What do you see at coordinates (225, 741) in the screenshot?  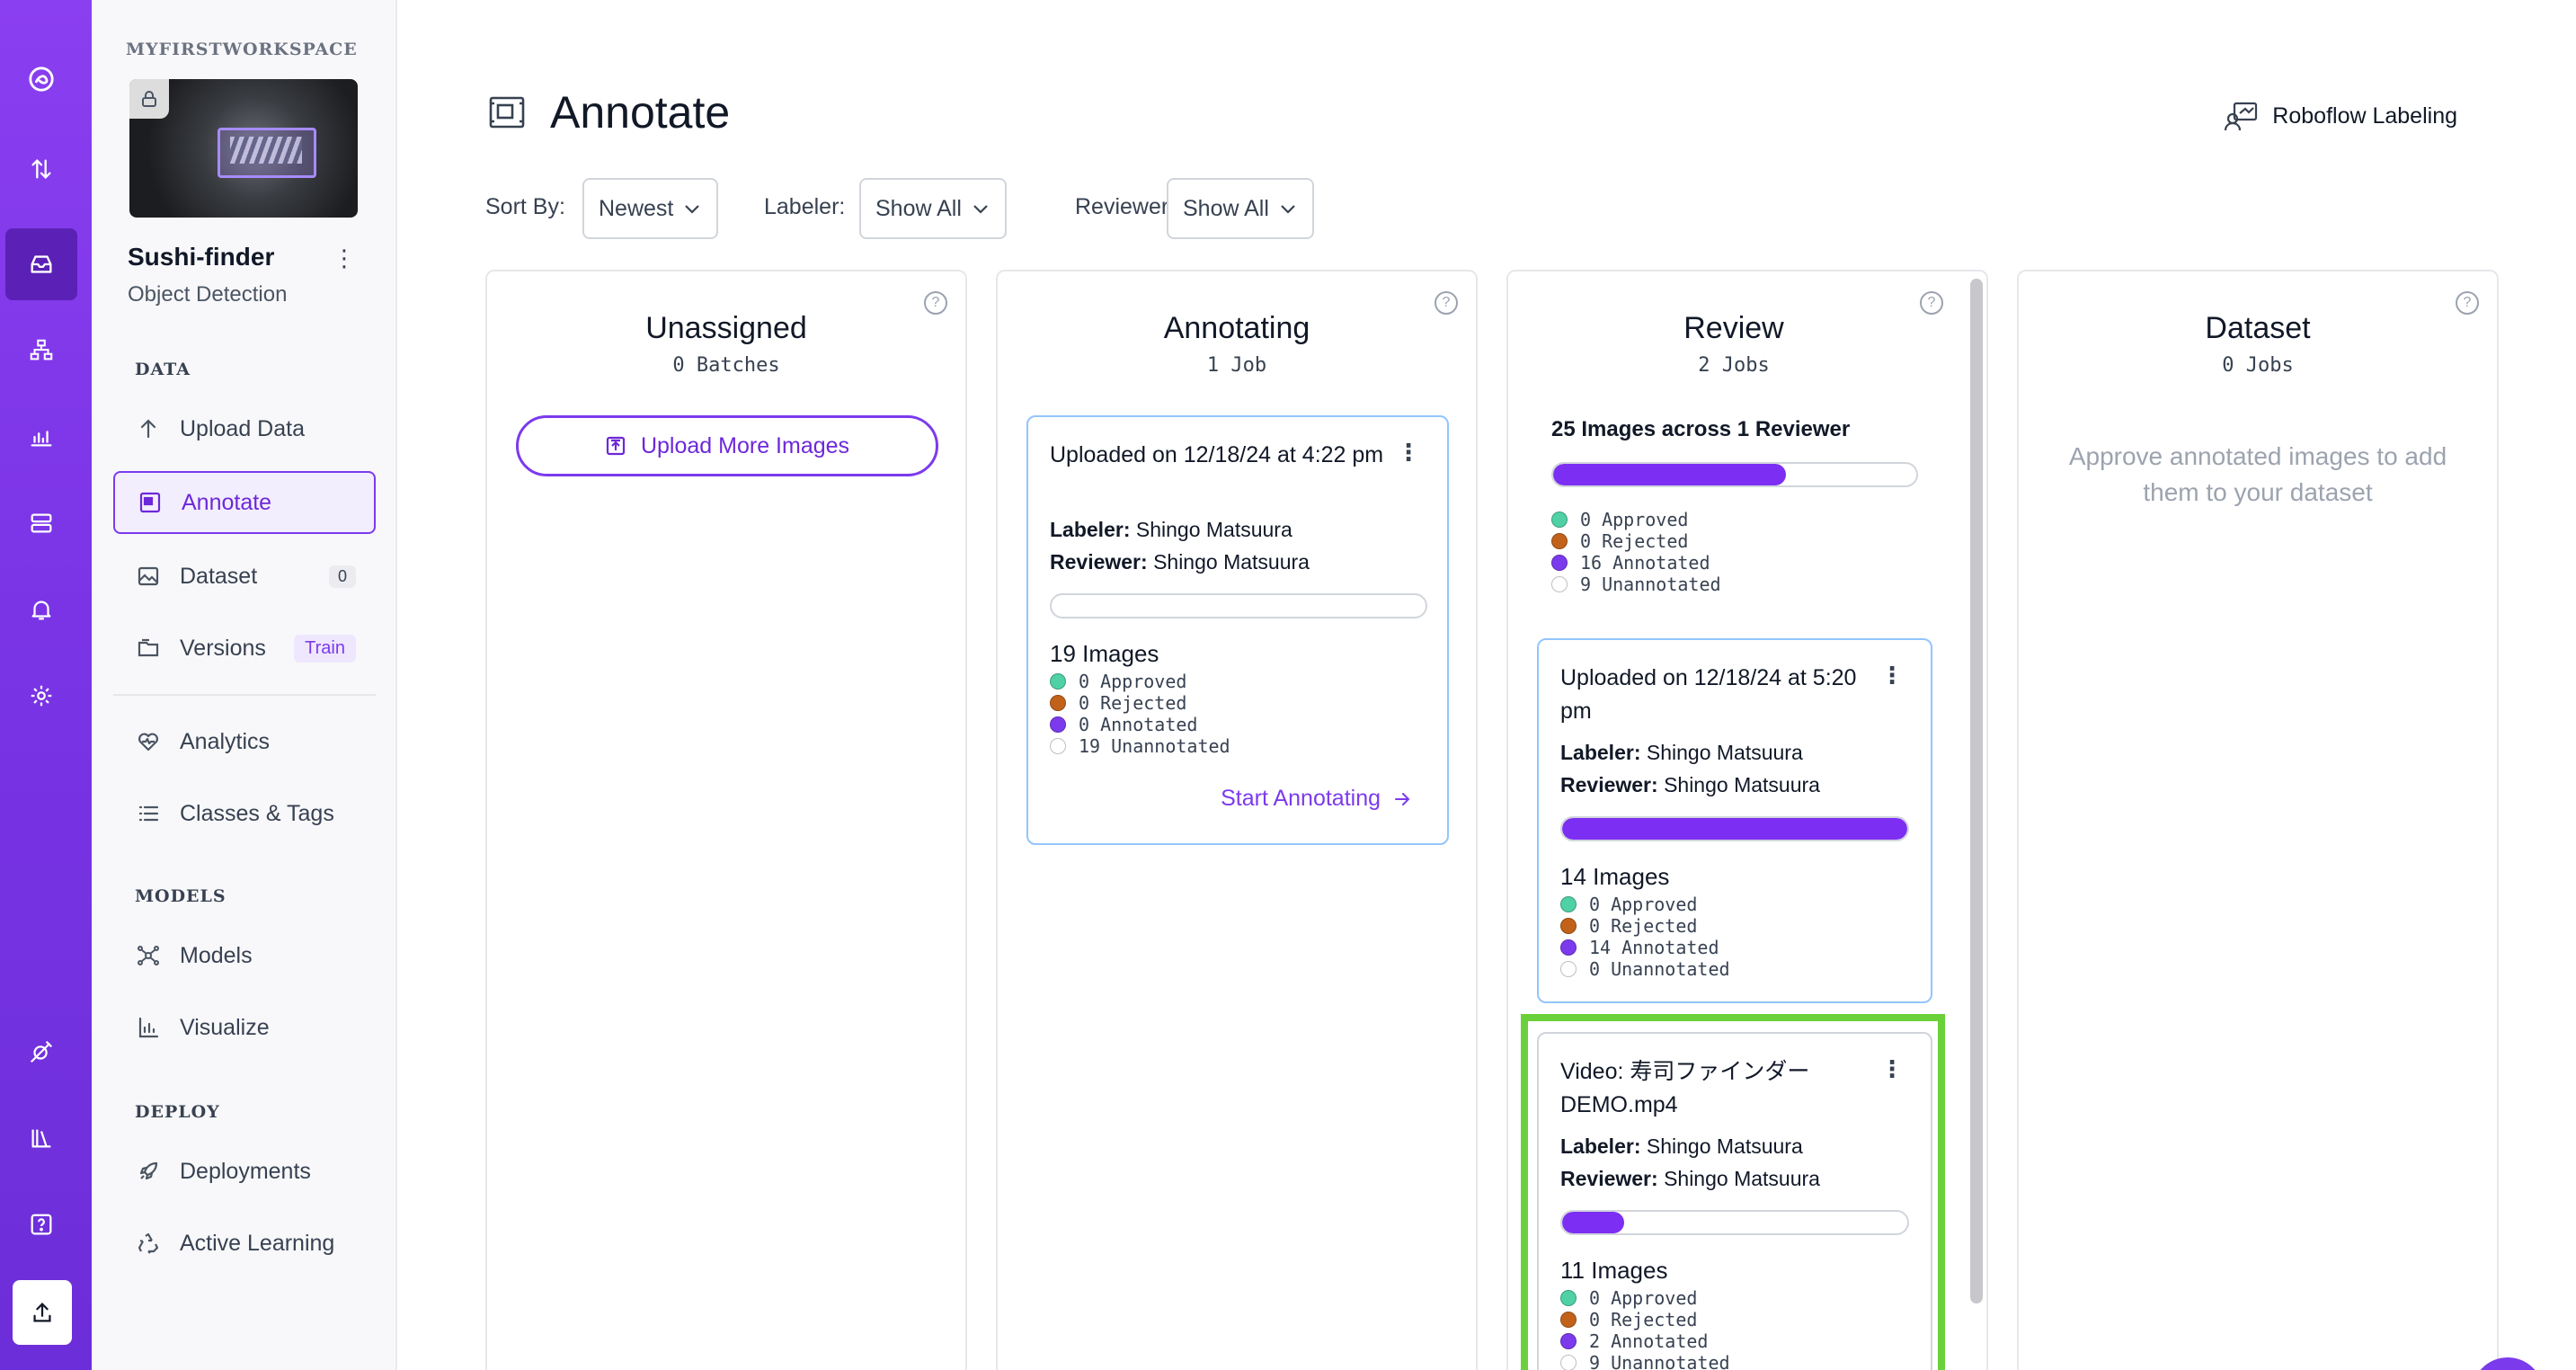 I see `sidebar-item-label: Analytics` at bounding box center [225, 741].